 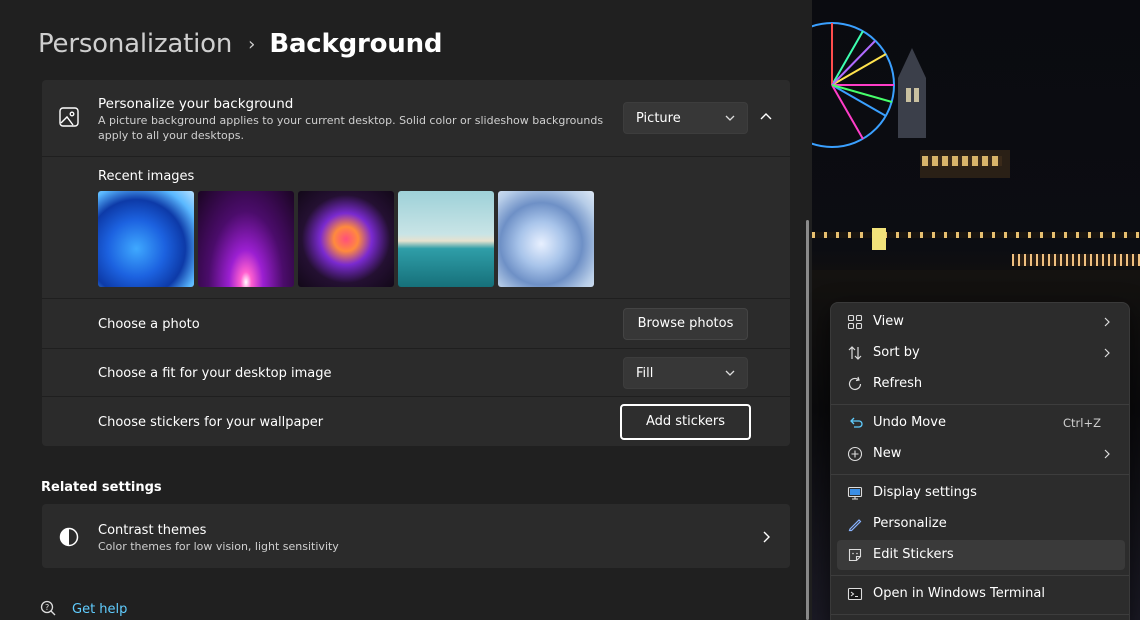 What do you see at coordinates (855, 594) in the screenshot?
I see `terminal-icon` at bounding box center [855, 594].